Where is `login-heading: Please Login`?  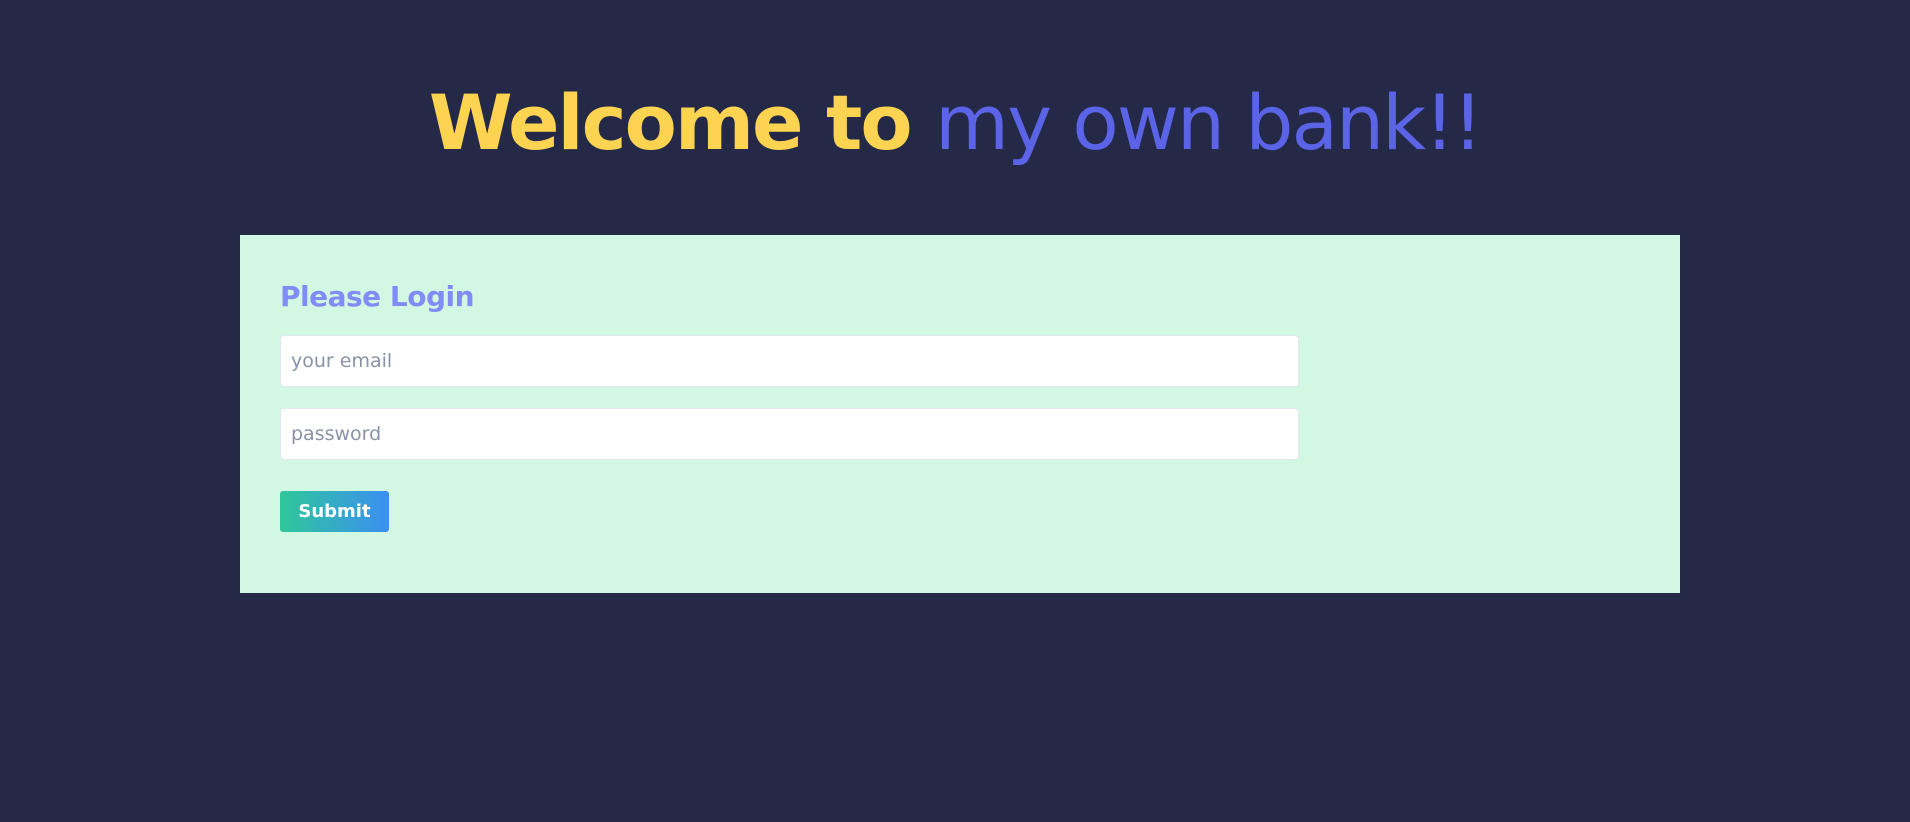
login-heading: Please Login is located at coordinates (377, 296).